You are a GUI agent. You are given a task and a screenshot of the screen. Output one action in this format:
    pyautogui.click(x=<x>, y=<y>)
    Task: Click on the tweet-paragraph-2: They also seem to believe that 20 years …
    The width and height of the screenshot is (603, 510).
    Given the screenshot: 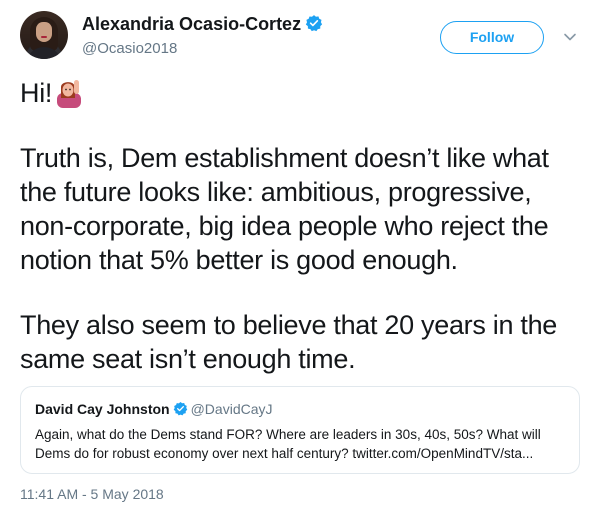 What is the action you would take?
    pyautogui.click(x=289, y=342)
    